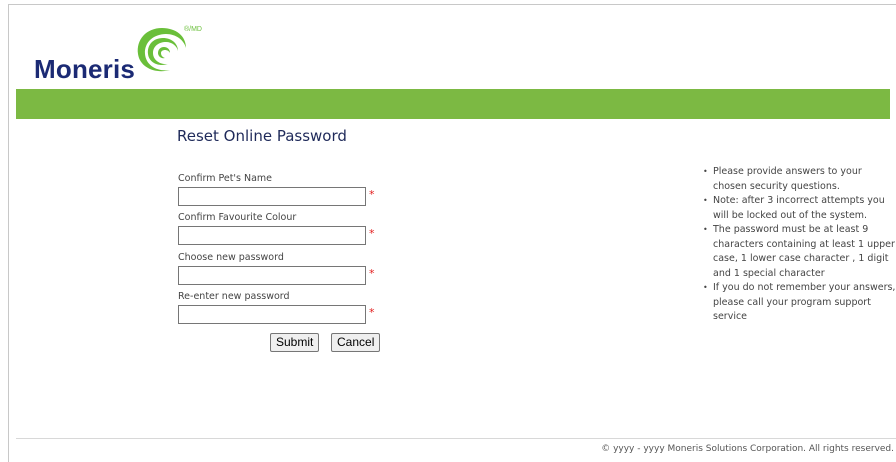  I want to click on footer-divider, so click(456, 438).